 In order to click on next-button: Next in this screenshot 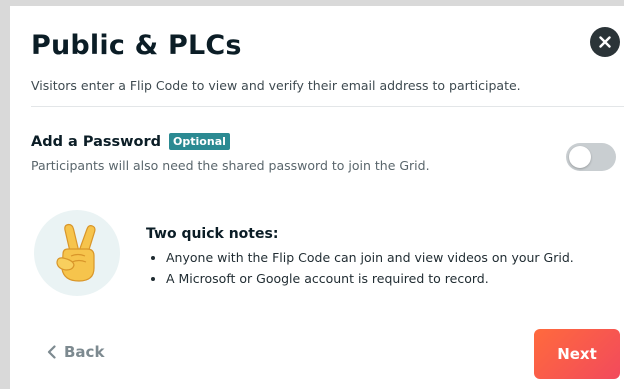, I will do `click(577, 354)`.